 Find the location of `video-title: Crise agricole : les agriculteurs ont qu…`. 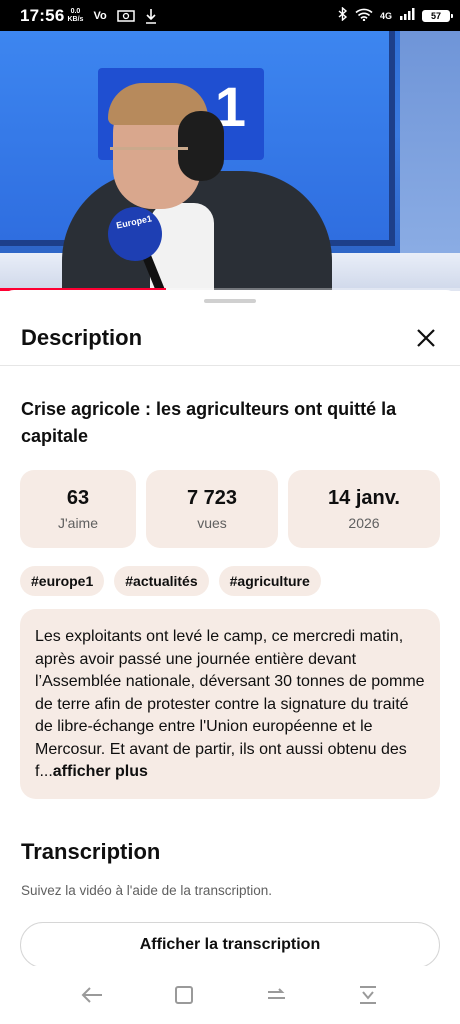

video-title: Crise agricole : les agriculteurs ont qu… is located at coordinates (209, 422).